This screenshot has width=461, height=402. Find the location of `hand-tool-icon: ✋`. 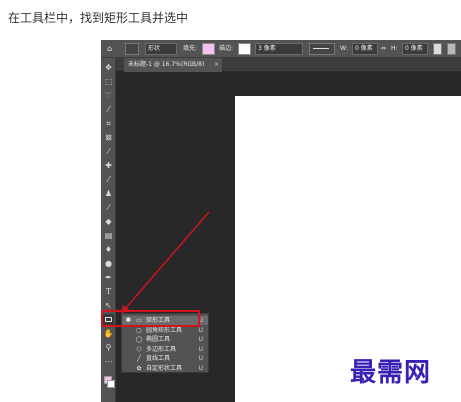

hand-tool-icon: ✋ is located at coordinates (108, 333).